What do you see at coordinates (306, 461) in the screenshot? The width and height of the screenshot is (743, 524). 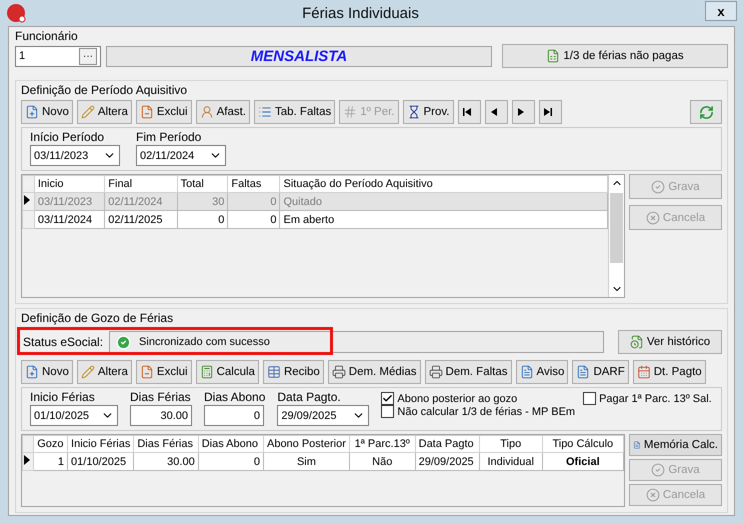 I see `table-cell: Sim` at bounding box center [306, 461].